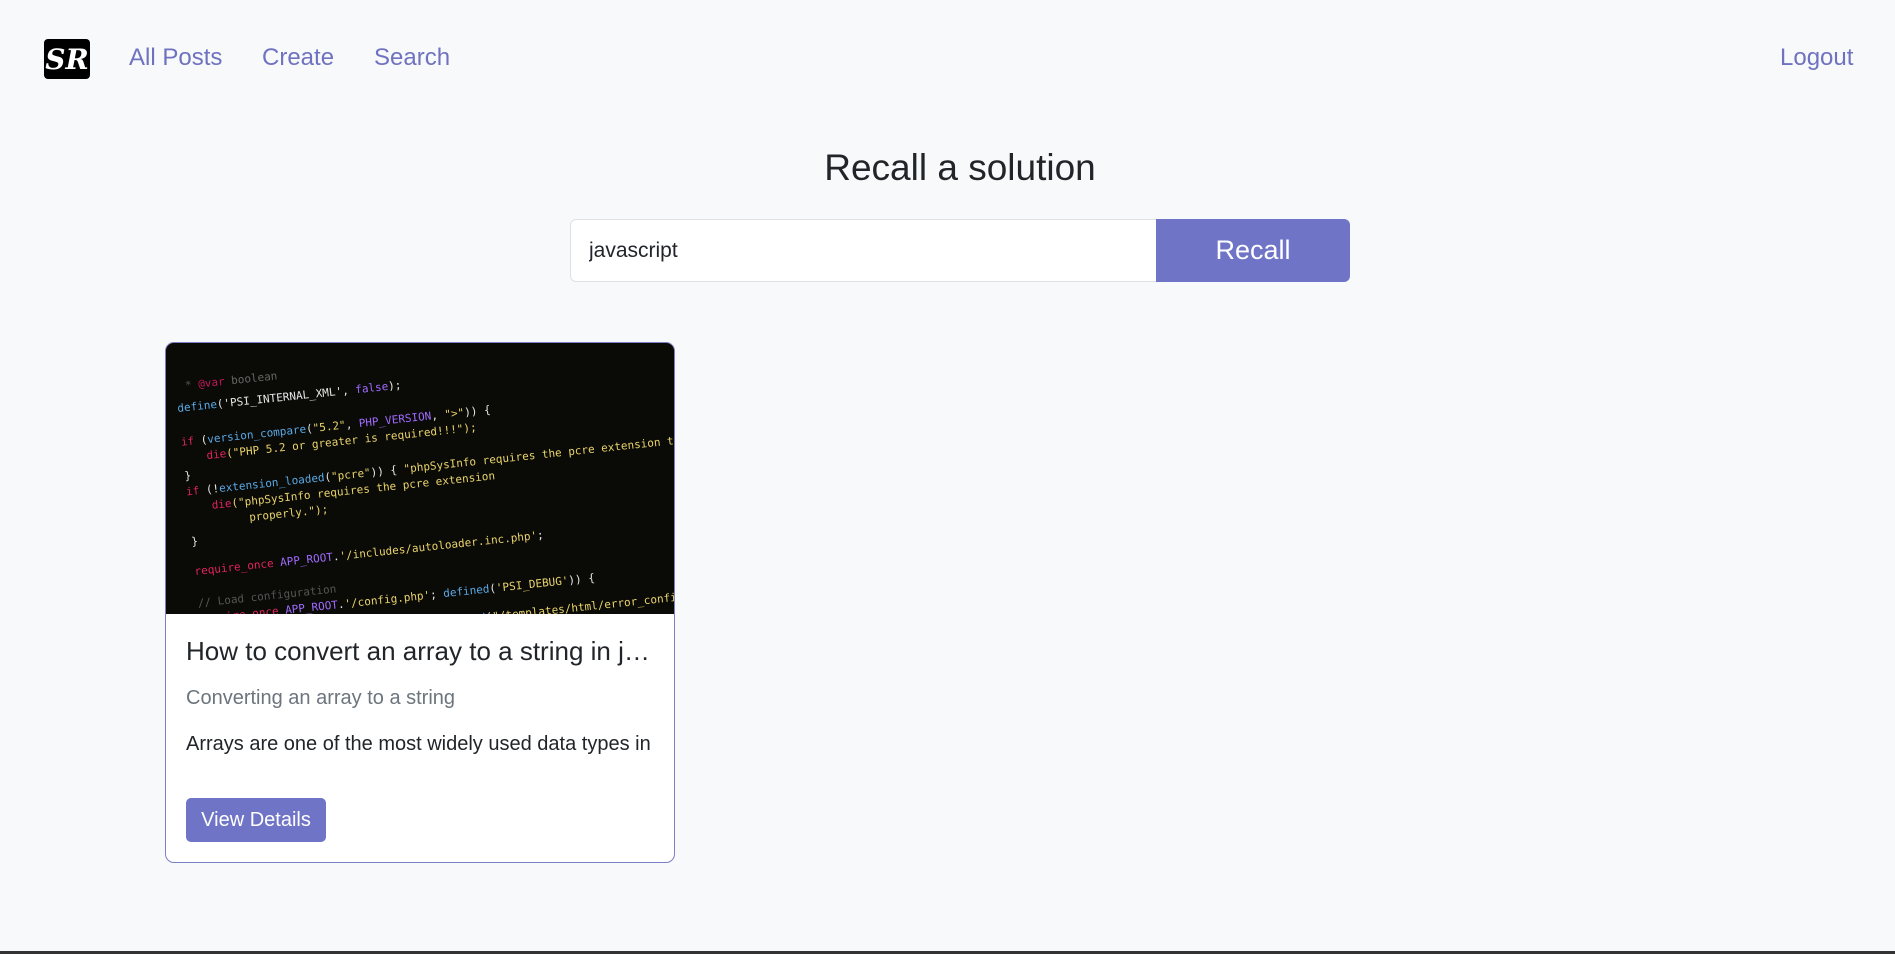 The image size is (1895, 954). What do you see at coordinates (321, 698) in the screenshot?
I see `card-subtitle: Converting an array to a string` at bounding box center [321, 698].